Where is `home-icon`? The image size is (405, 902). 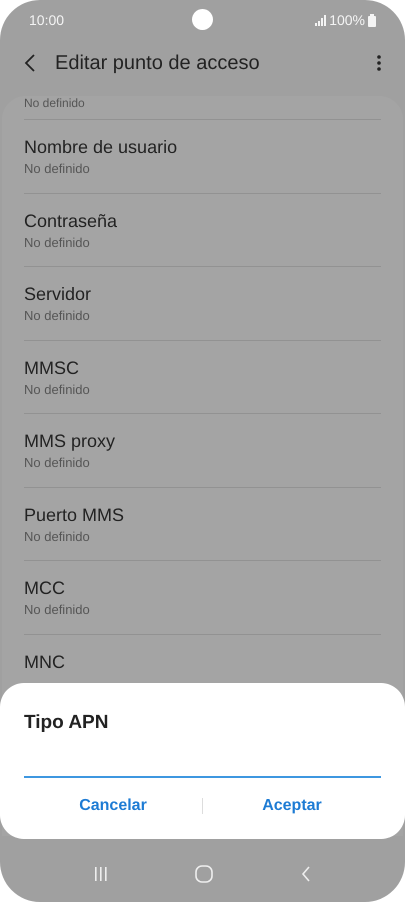 home-icon is located at coordinates (204, 873).